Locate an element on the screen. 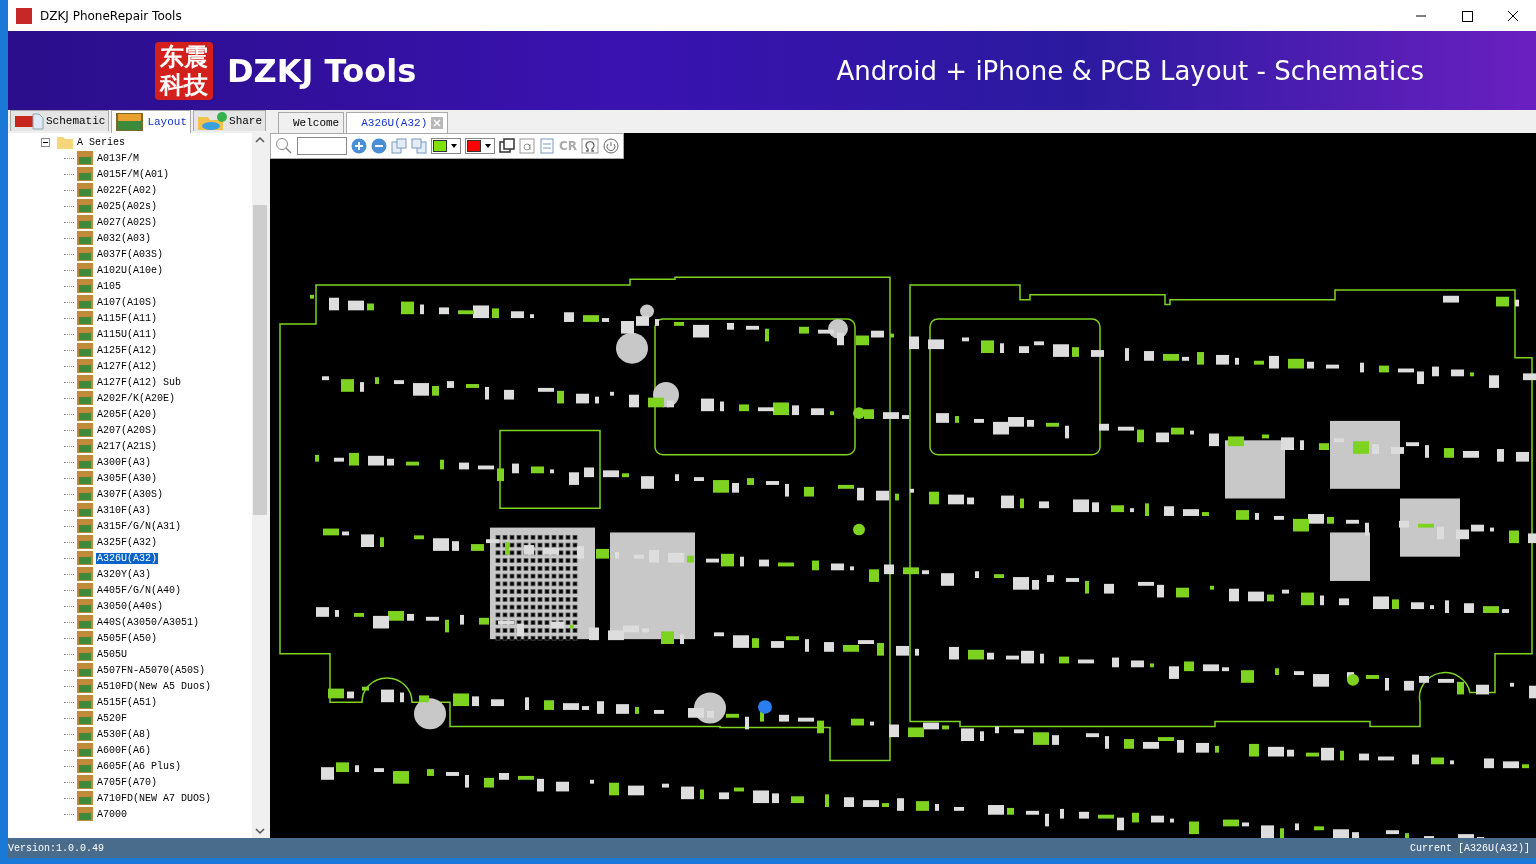 The height and width of the screenshot is (864, 1536). tree-item: A530F(A8) is located at coordinates (124, 734).